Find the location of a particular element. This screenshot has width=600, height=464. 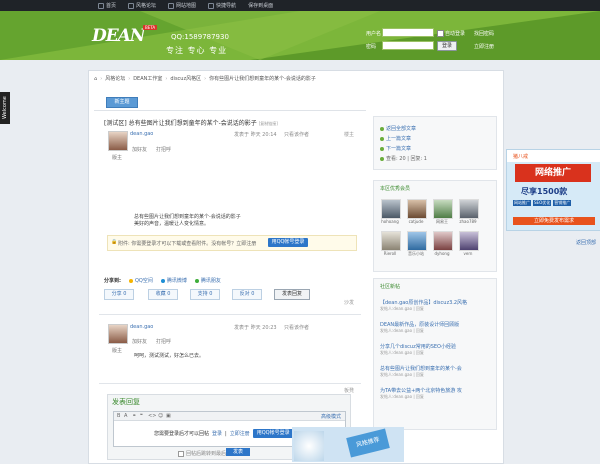

password-label: 密码 is located at coordinates (371, 47).